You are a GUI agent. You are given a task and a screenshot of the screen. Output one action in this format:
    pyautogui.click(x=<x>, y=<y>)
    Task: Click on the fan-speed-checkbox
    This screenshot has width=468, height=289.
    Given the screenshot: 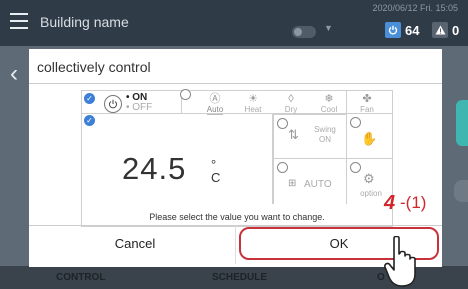 What is the action you would take?
    pyautogui.click(x=282, y=167)
    